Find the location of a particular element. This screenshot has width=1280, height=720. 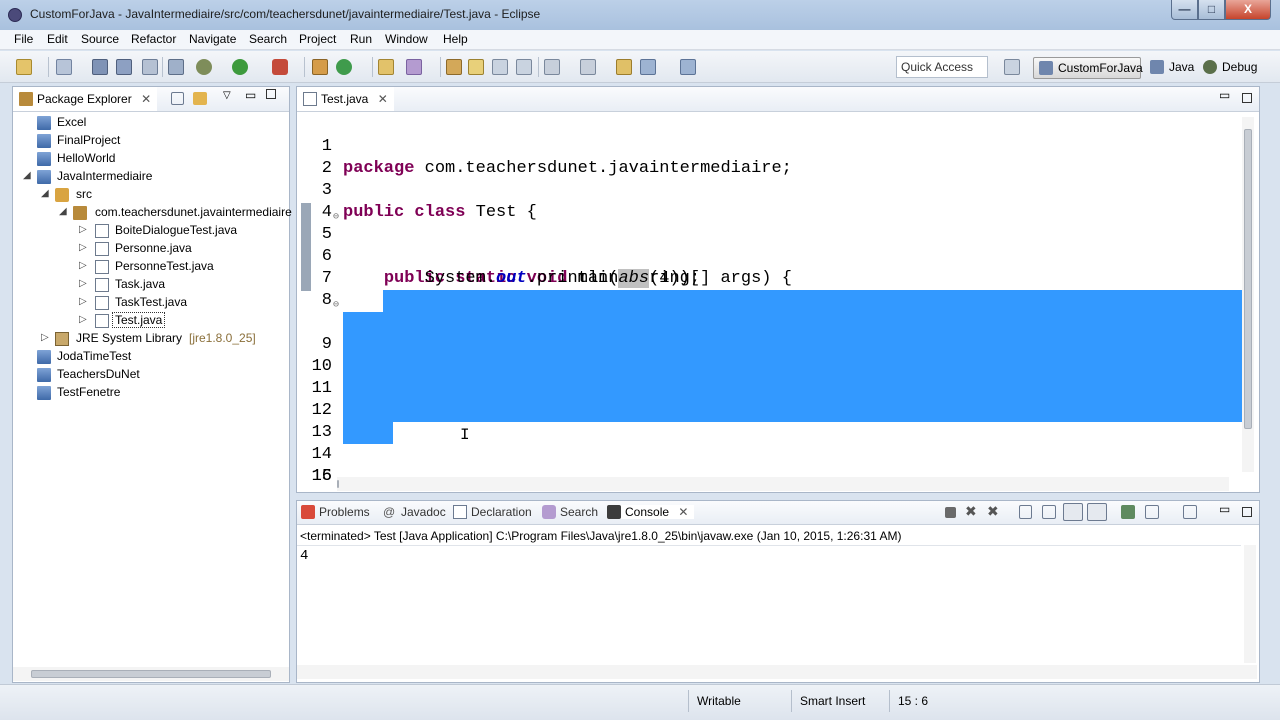

perspective-icon is located at coordinates (1046, 68).